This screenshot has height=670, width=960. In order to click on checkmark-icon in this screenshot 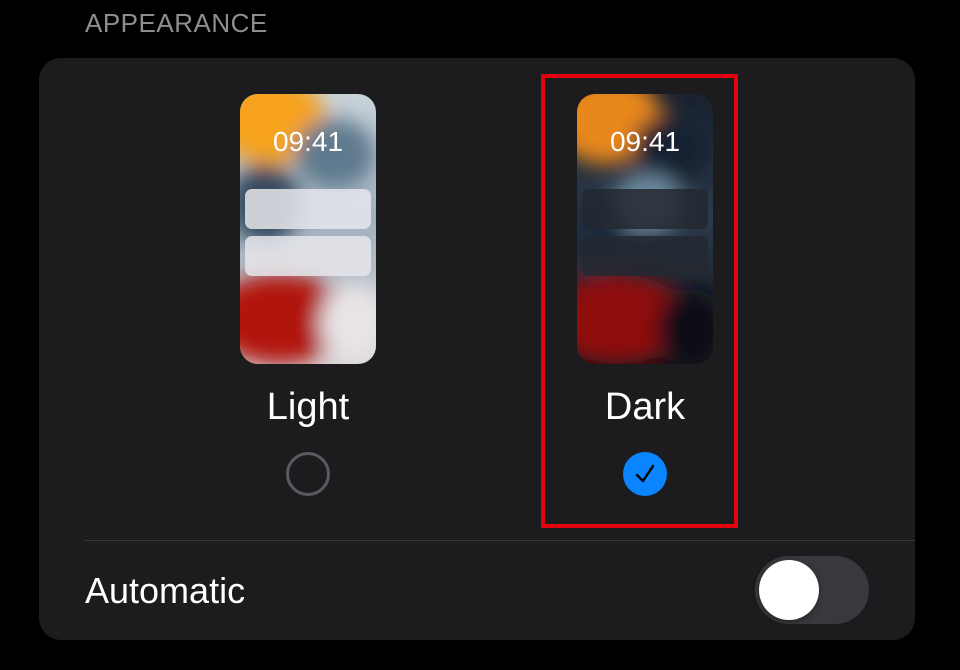, I will do `click(645, 473)`.